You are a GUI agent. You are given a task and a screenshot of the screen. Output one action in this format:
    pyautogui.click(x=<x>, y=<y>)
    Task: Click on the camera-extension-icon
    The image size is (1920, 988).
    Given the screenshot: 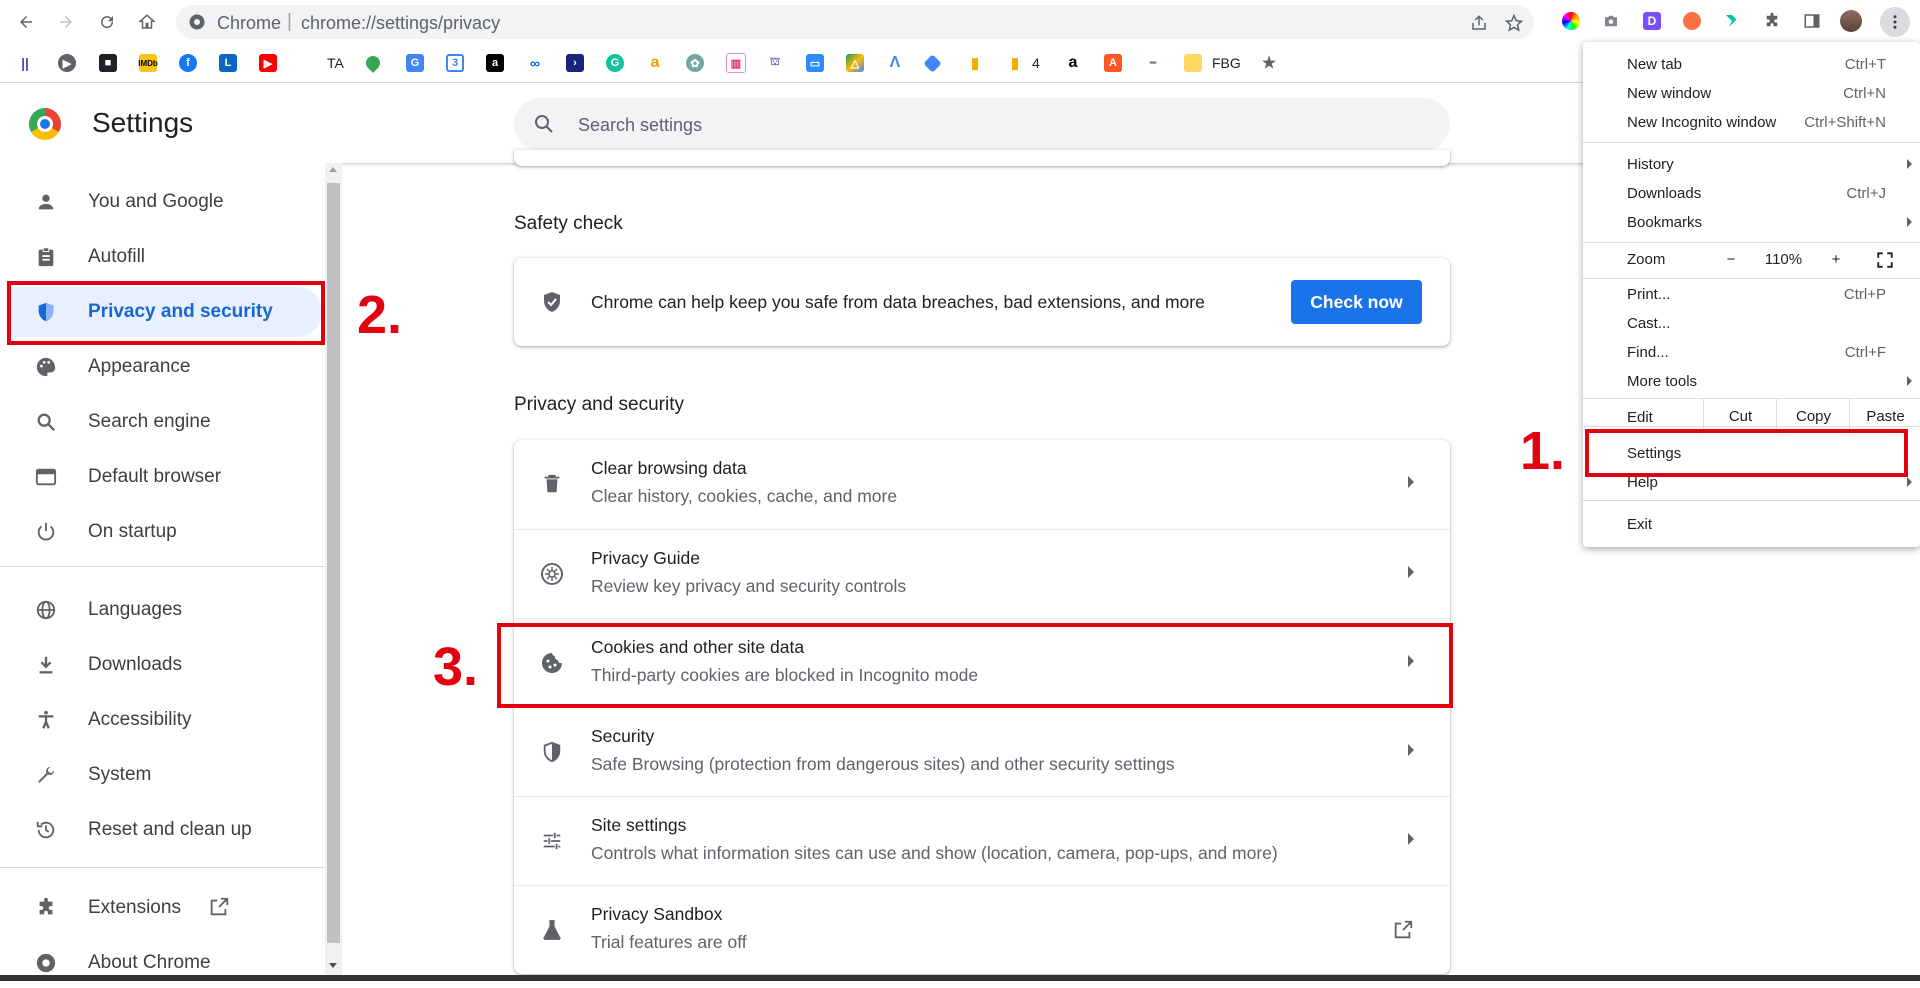 What is the action you would take?
    pyautogui.click(x=1611, y=21)
    